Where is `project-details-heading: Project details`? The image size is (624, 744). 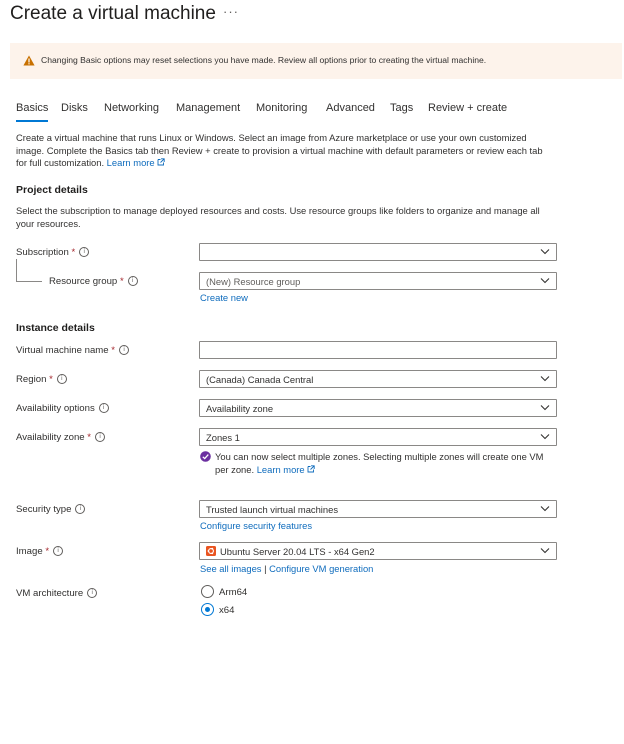
project-details-heading: Project details is located at coordinates (52, 190).